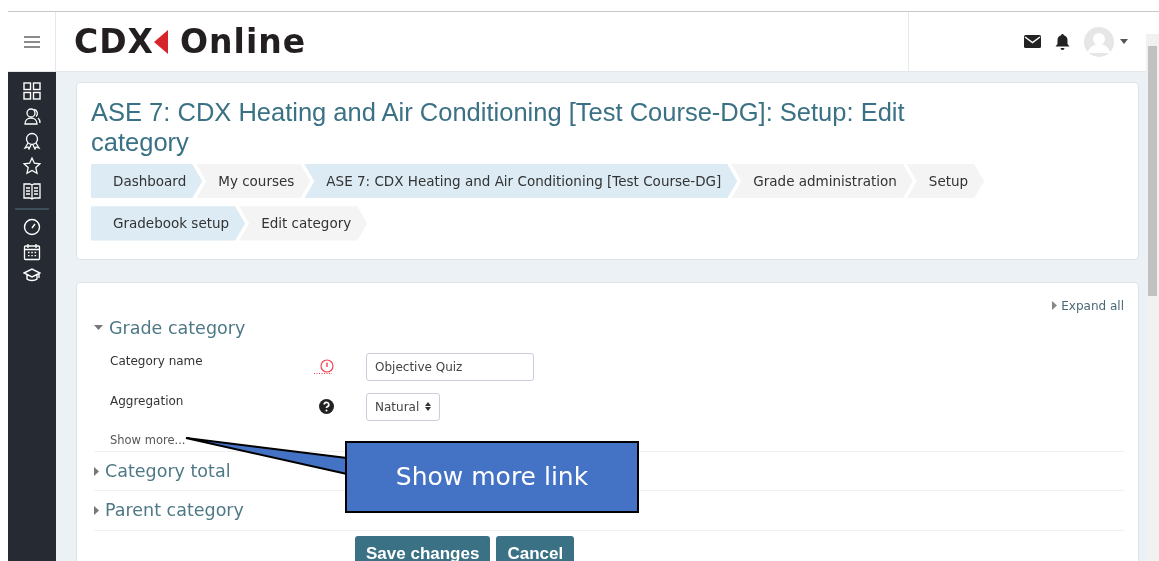 The width and height of the screenshot is (1159, 561). Describe the element at coordinates (1062, 41) in the screenshot. I see `bell-icon` at that location.